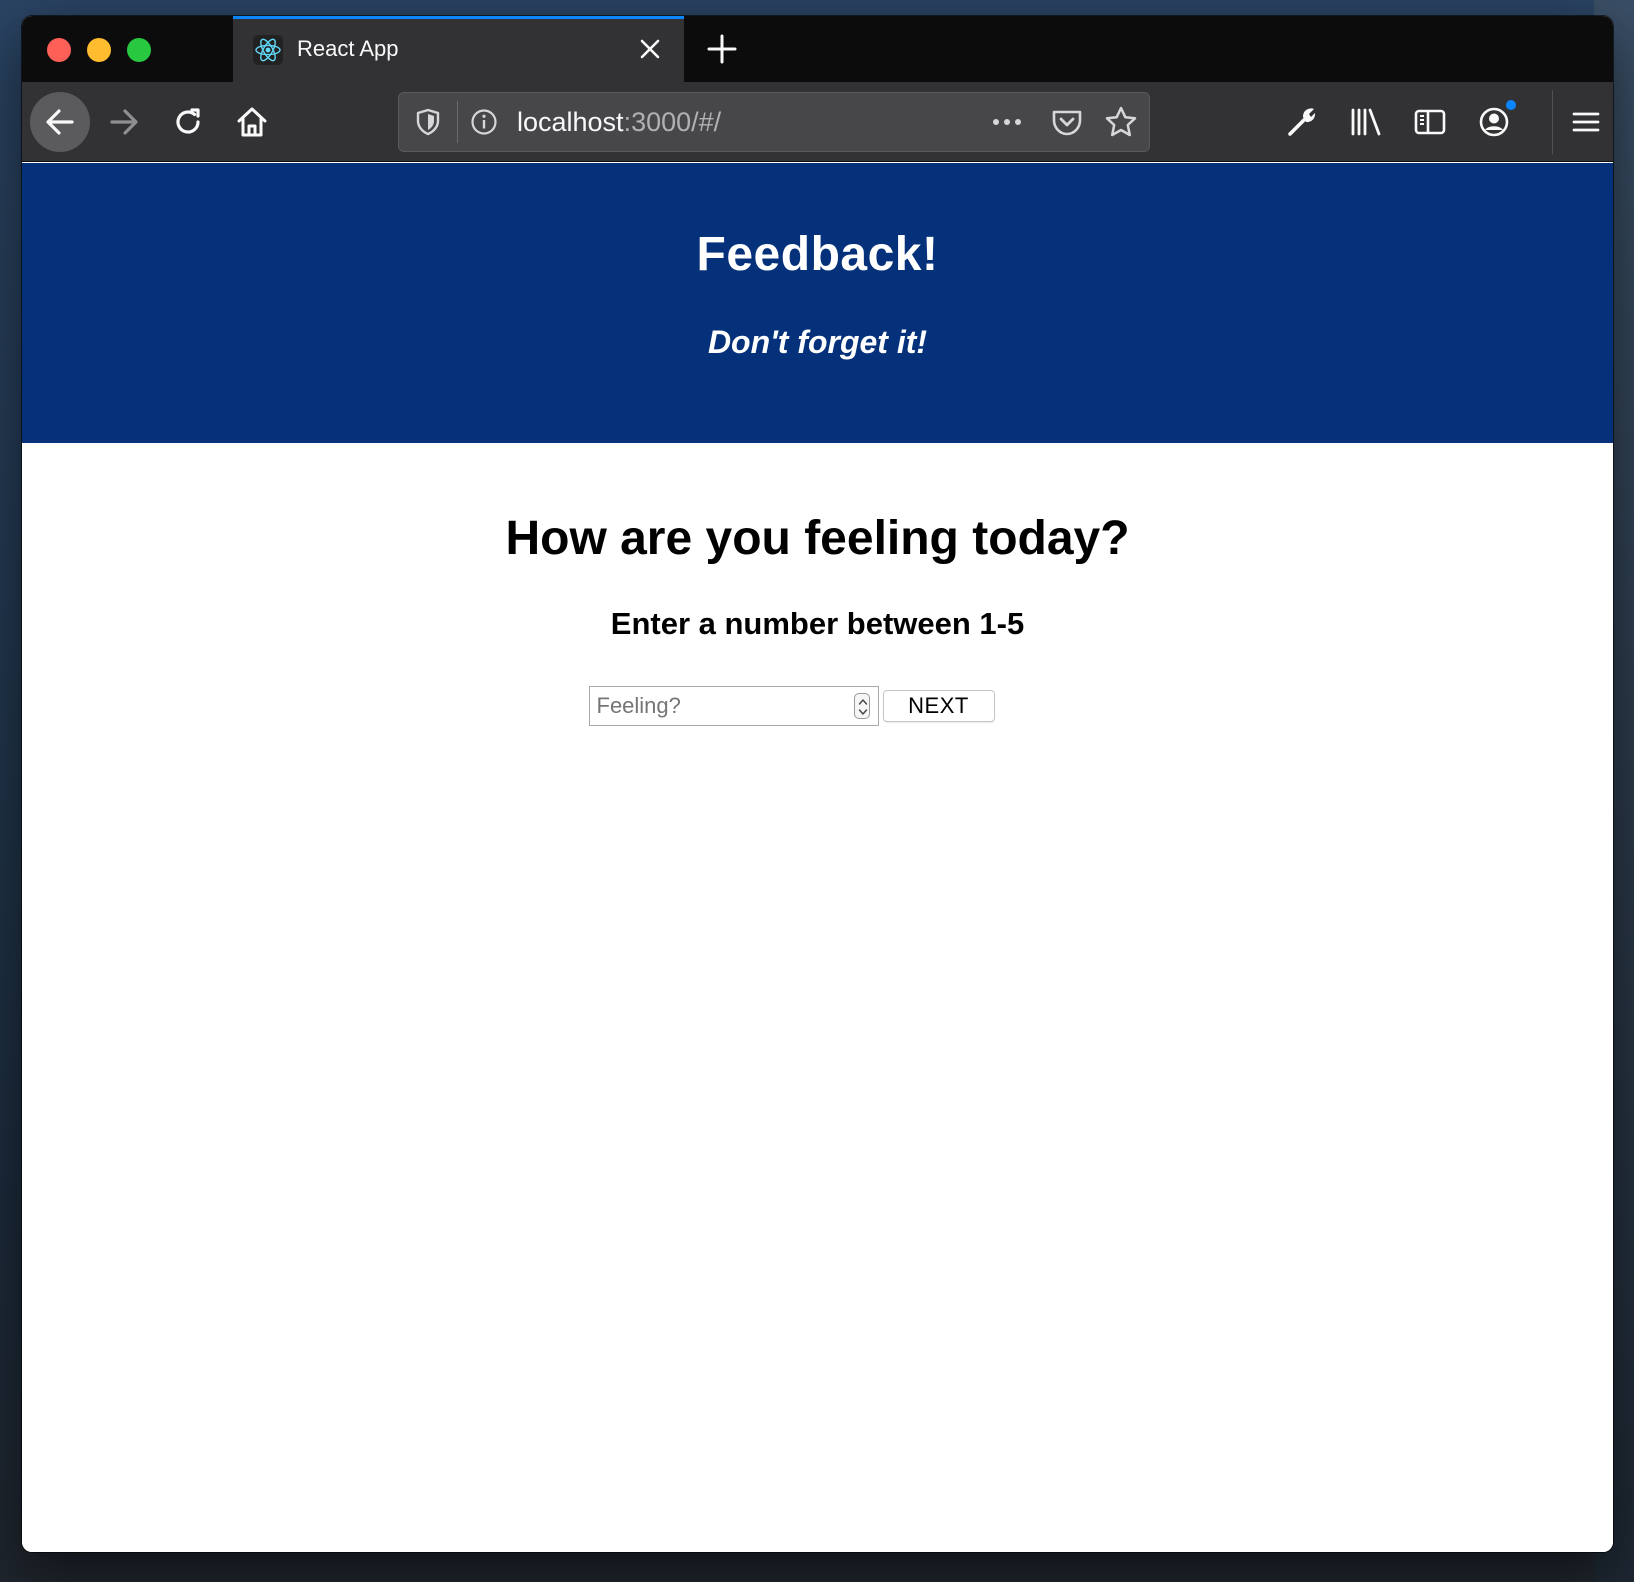  Describe the element at coordinates (722, 49) in the screenshot. I see `new-tab-button` at that location.